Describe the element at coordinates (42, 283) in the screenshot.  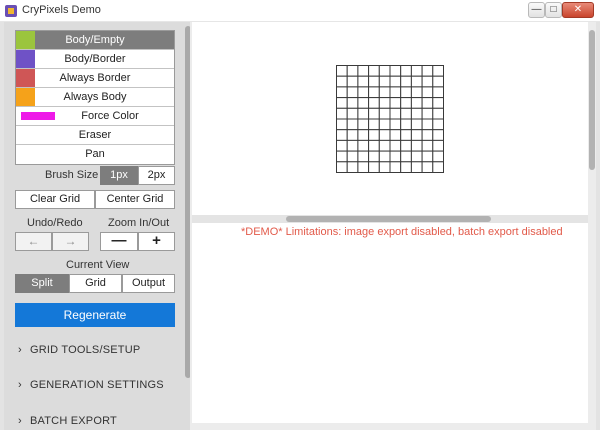
I see `view-split-button: Split` at that location.